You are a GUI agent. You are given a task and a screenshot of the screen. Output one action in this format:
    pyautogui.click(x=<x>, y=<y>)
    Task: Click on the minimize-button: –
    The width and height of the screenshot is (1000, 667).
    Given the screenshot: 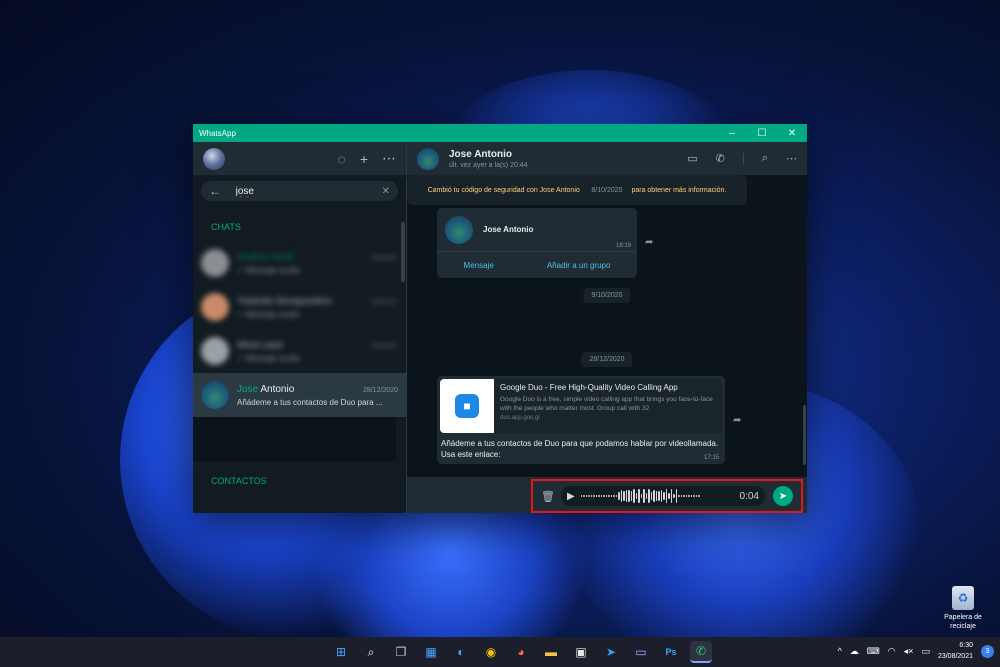 What is the action you would take?
    pyautogui.click(x=732, y=133)
    